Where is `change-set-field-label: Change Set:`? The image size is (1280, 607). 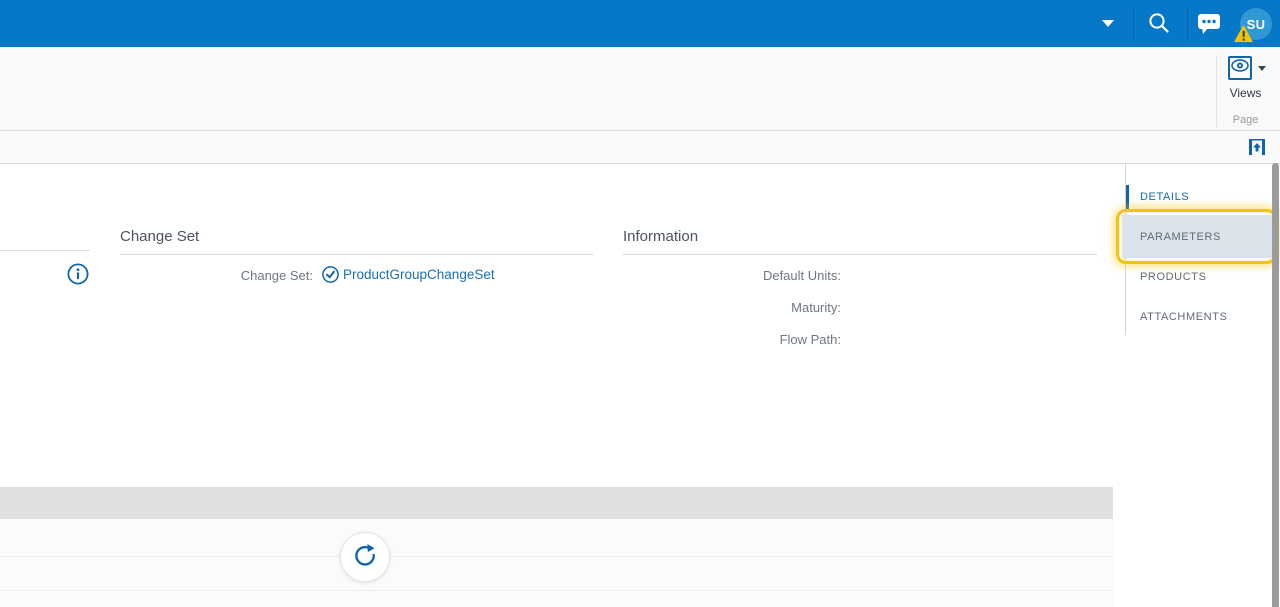 change-set-field-label: Change Set: is located at coordinates (276, 275).